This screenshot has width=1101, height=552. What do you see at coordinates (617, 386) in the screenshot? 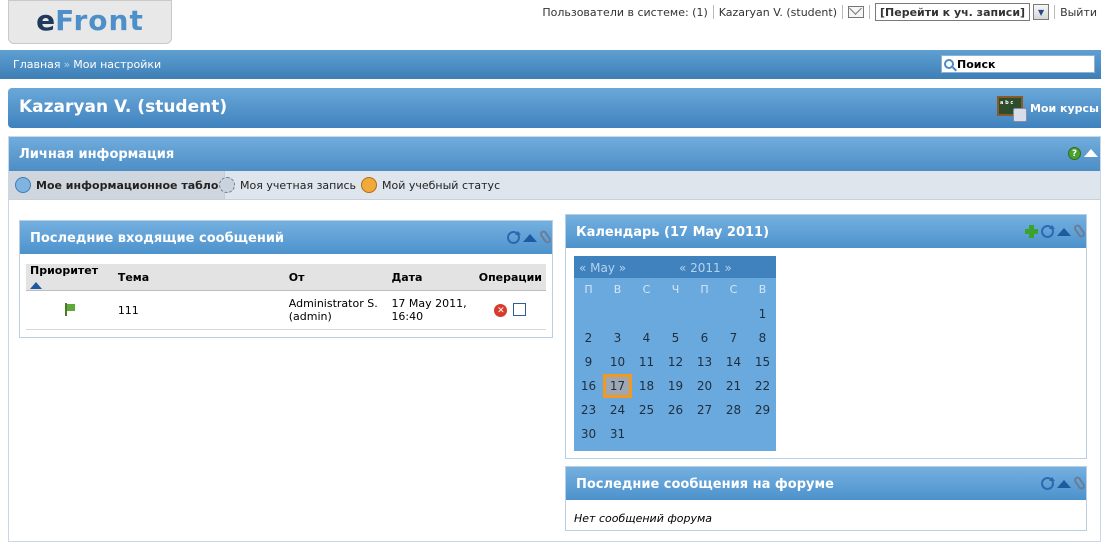
I see `calendar-day-today: 17` at bounding box center [617, 386].